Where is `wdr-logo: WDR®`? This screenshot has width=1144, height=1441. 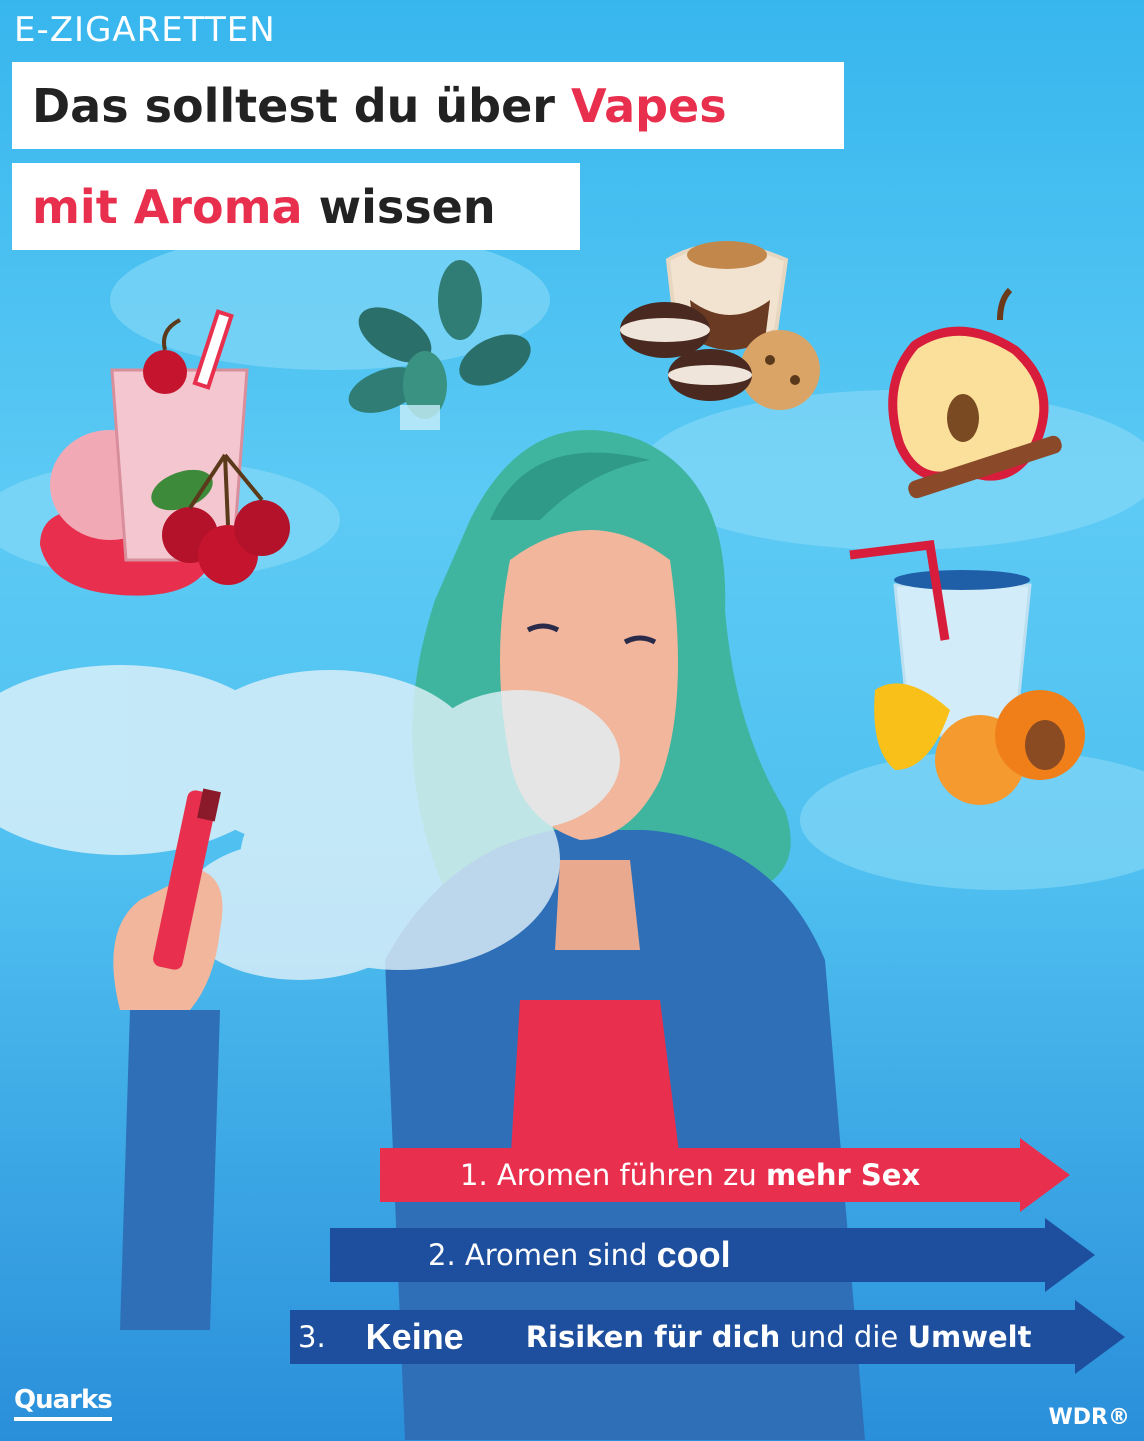 wdr-logo: WDR® is located at coordinates (1089, 1417).